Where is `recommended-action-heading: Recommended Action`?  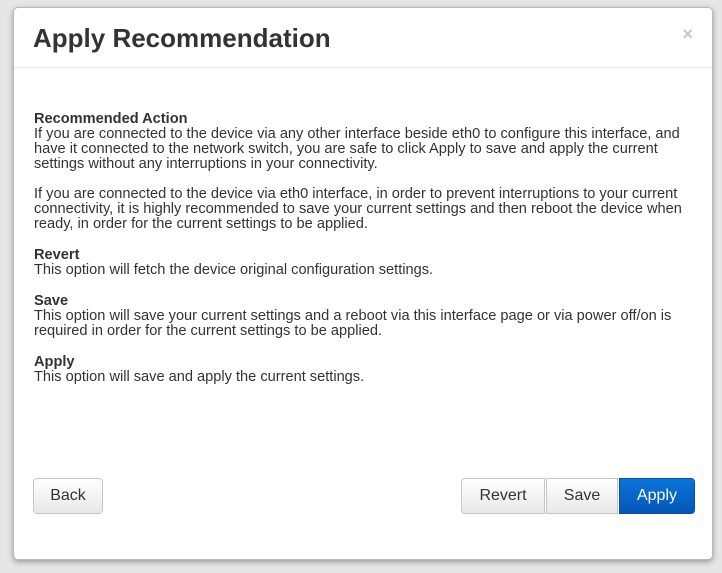
recommended-action-heading: Recommended Action is located at coordinates (111, 119).